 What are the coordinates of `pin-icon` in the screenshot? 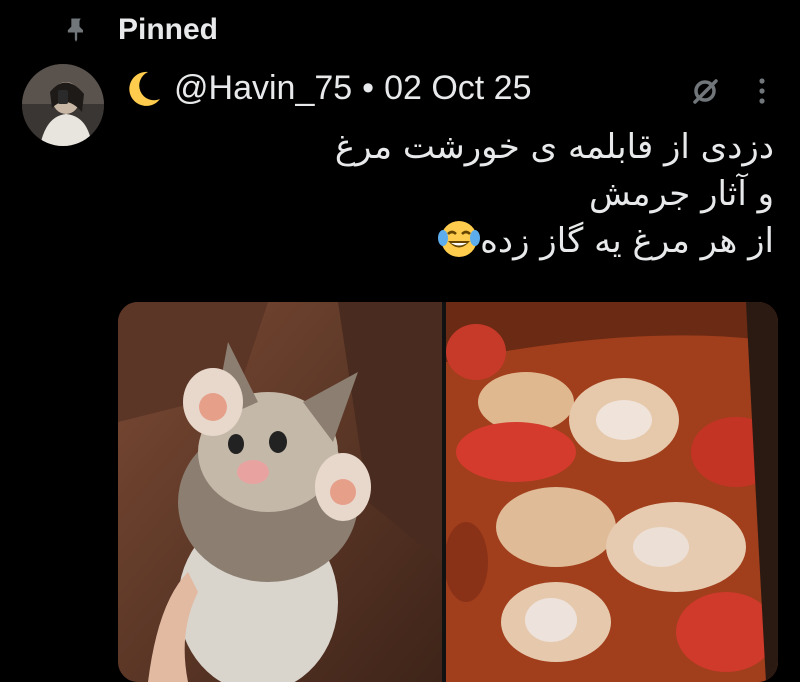 It's located at (75, 30).